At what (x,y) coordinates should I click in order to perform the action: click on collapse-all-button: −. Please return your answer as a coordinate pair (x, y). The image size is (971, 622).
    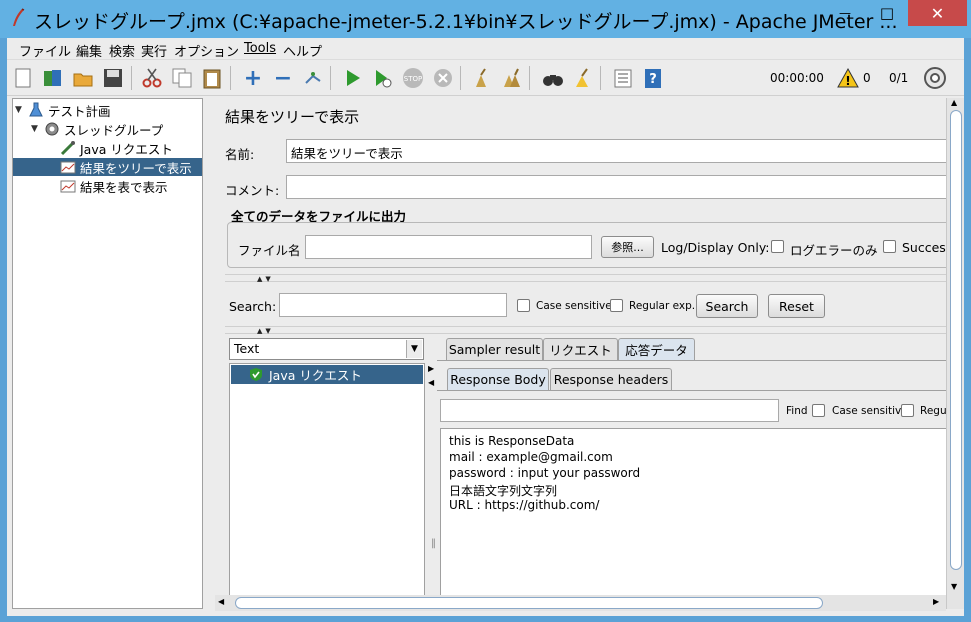
    Looking at the image, I should click on (283, 78).